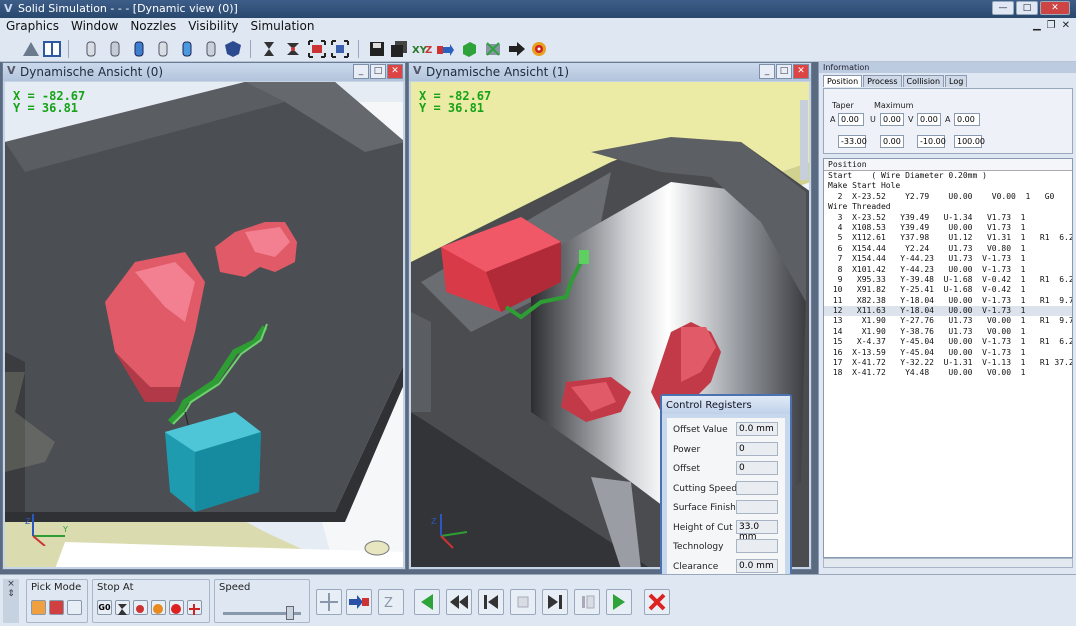 The height and width of the screenshot is (626, 1076). Describe the element at coordinates (491, 602) in the screenshot. I see `step-back-button` at that location.